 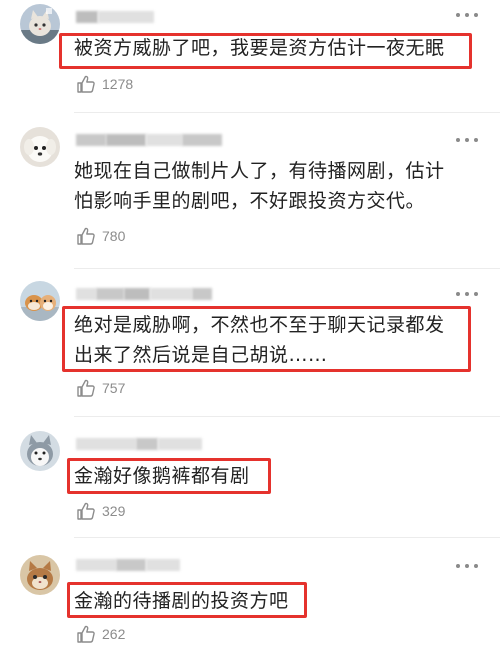 I want to click on avatar-cat-photo-icon, so click(x=40, y=575).